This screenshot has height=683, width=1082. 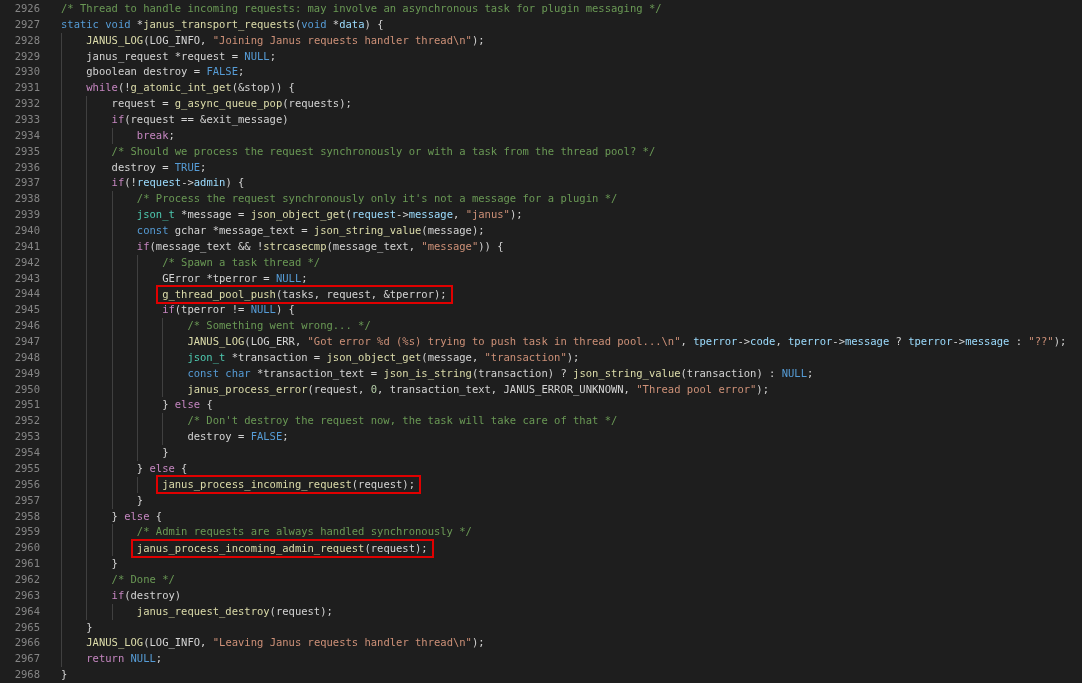 What do you see at coordinates (26, 389) in the screenshot?
I see `line-number: 2950` at bounding box center [26, 389].